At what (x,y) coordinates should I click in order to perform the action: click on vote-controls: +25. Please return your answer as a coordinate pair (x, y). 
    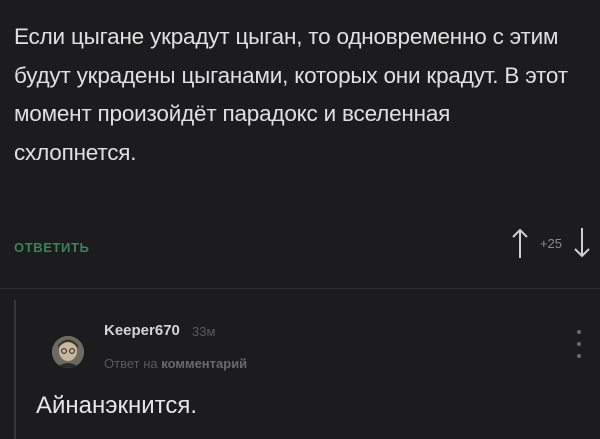
    Looking at the image, I should click on (551, 243).